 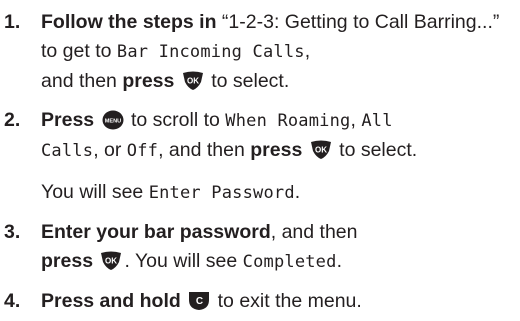 What do you see at coordinates (12, 301) in the screenshot?
I see `step-number: 4.` at bounding box center [12, 301].